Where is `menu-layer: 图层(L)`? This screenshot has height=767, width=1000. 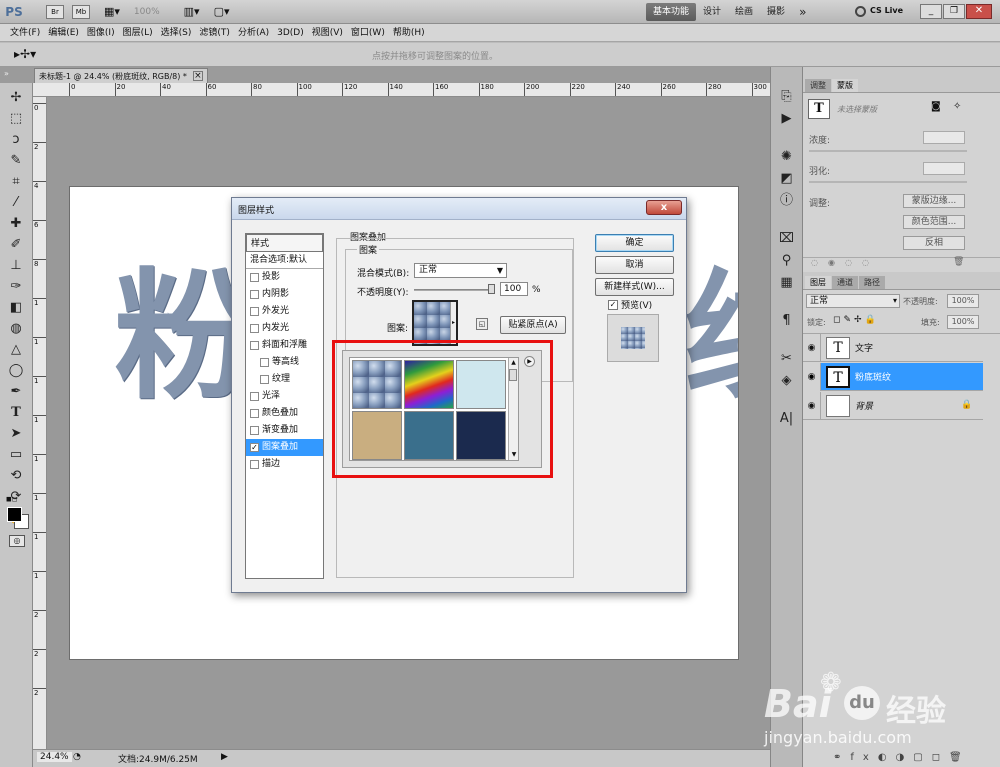 menu-layer: 图层(L) is located at coordinates (138, 33).